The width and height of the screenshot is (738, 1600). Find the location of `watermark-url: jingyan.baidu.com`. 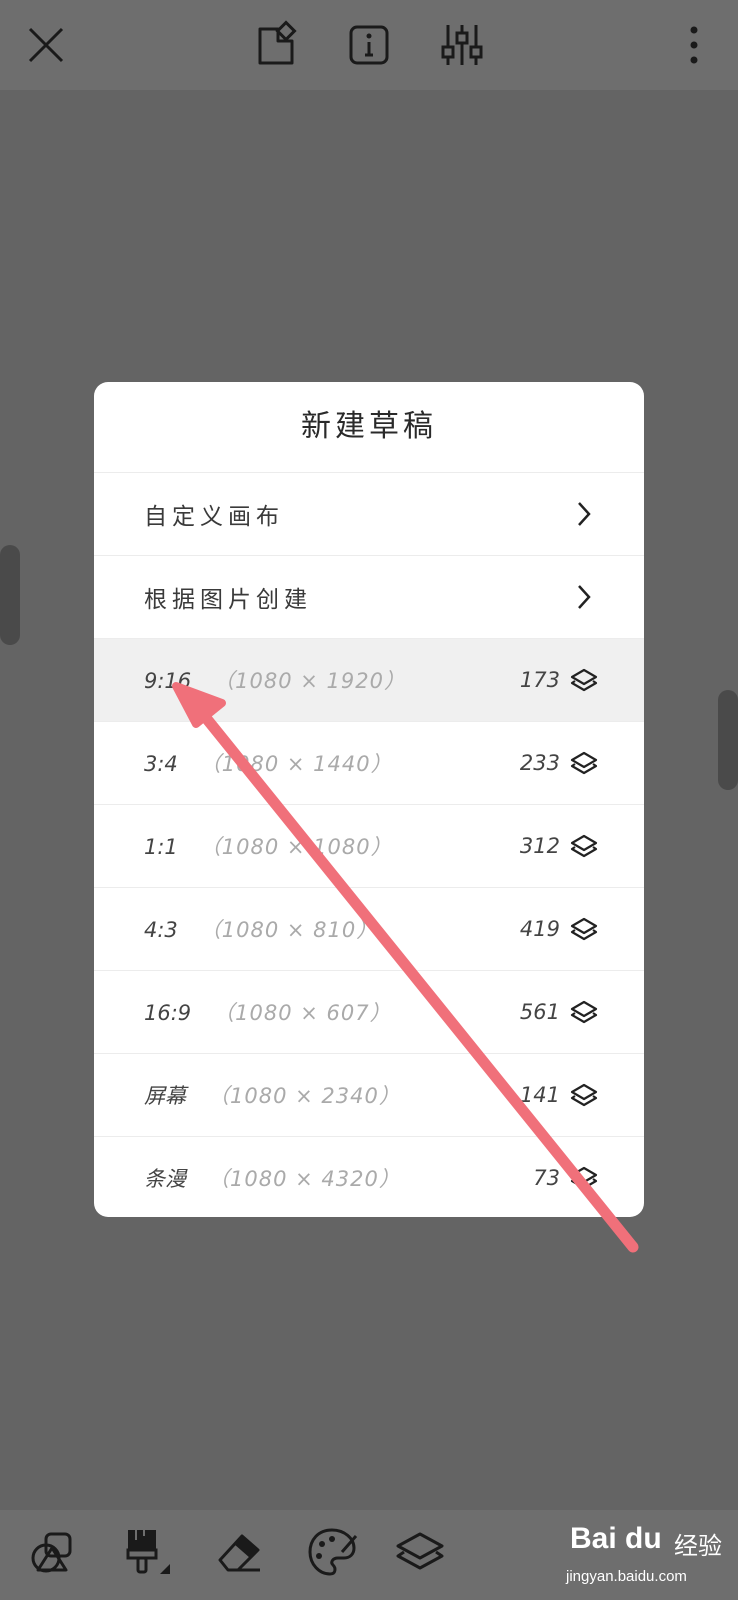

watermark-url: jingyan.baidu.com is located at coordinates (626, 1576).